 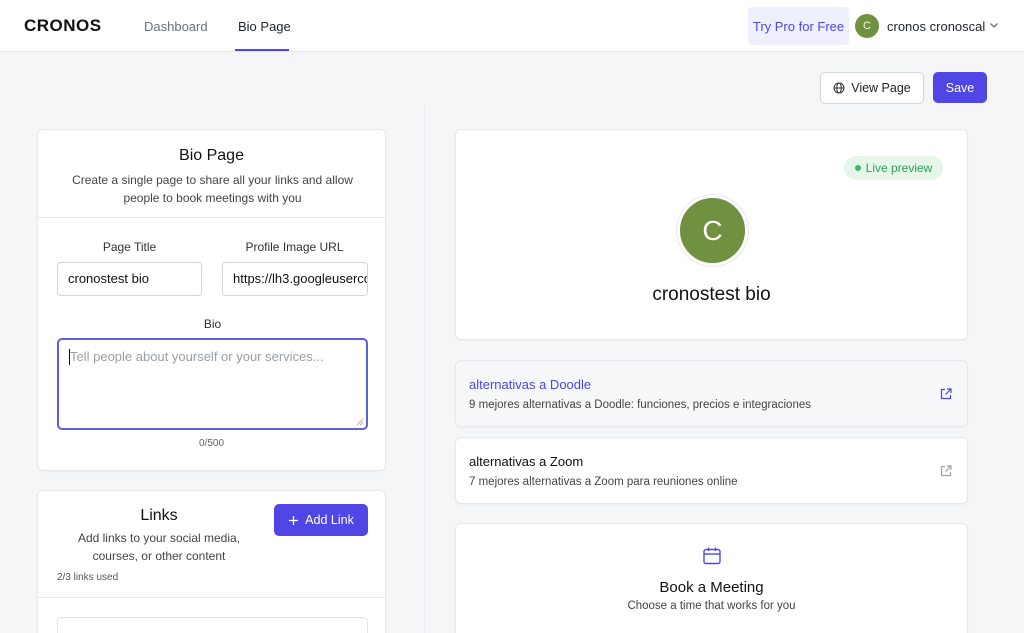 I want to click on try-pro-button: Try Pro for Free, so click(x=798, y=26).